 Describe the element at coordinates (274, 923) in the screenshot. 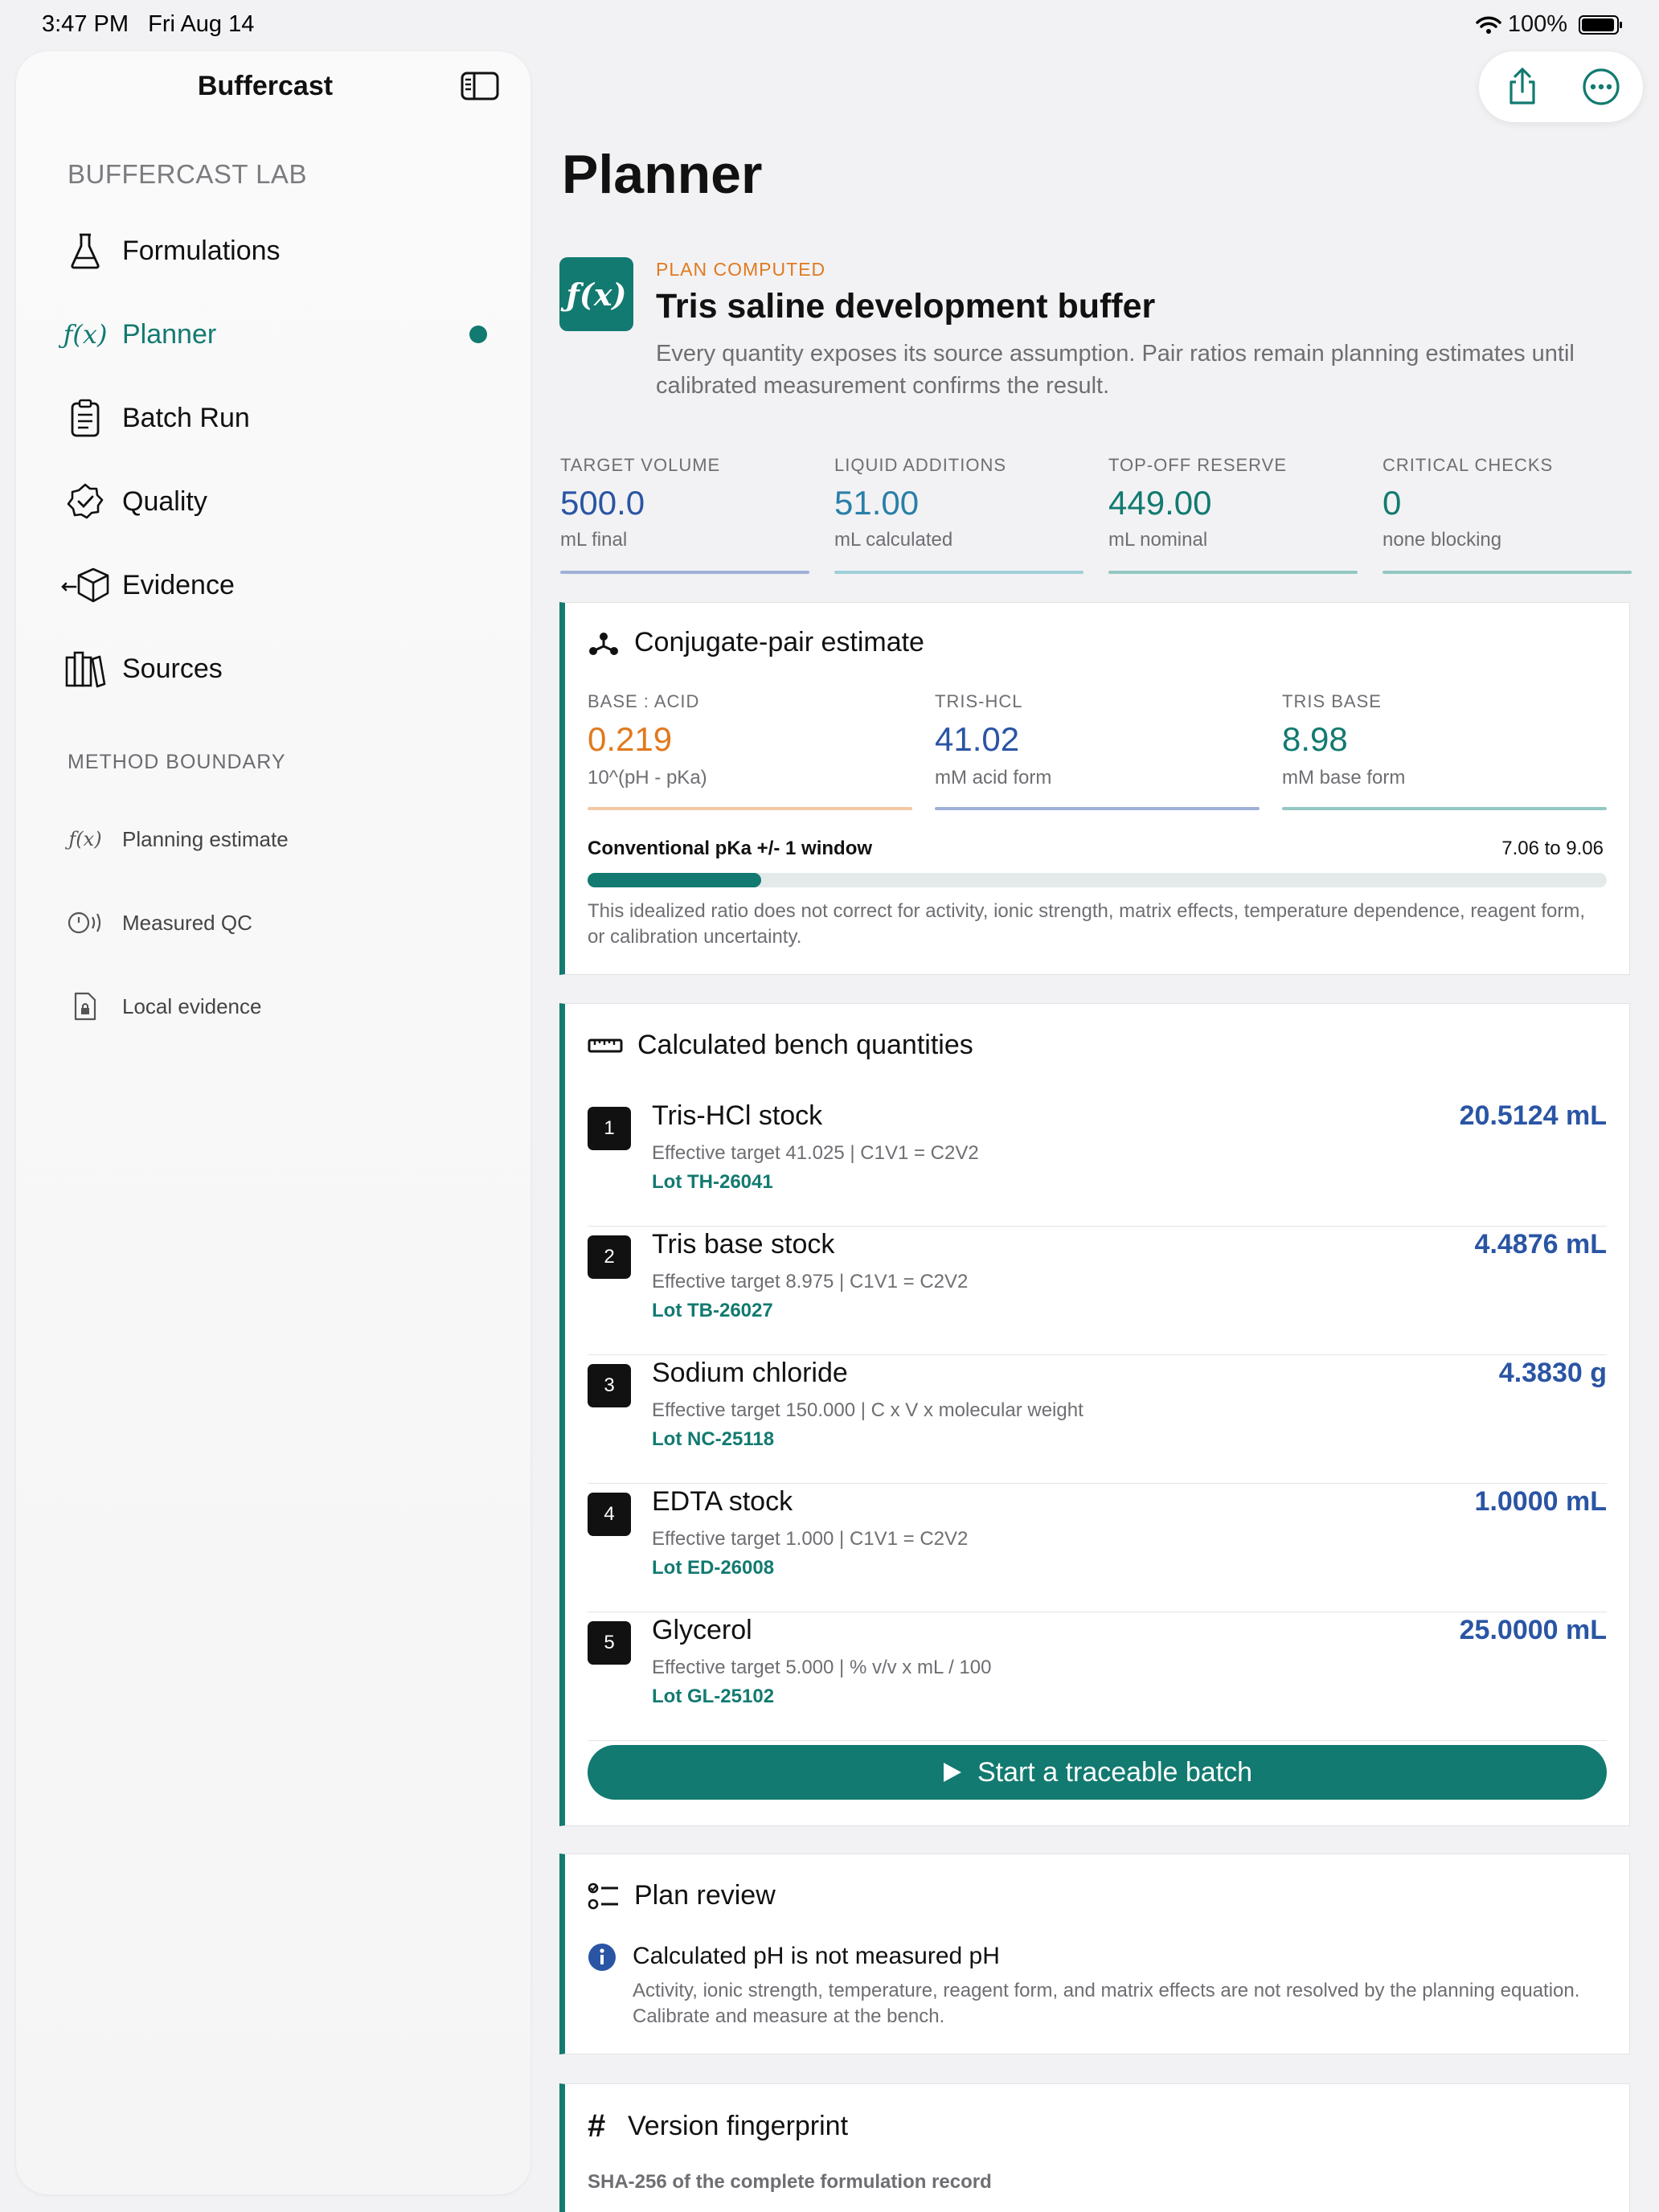

I see `sidebar-item-measured-qc: Measured QC` at that location.